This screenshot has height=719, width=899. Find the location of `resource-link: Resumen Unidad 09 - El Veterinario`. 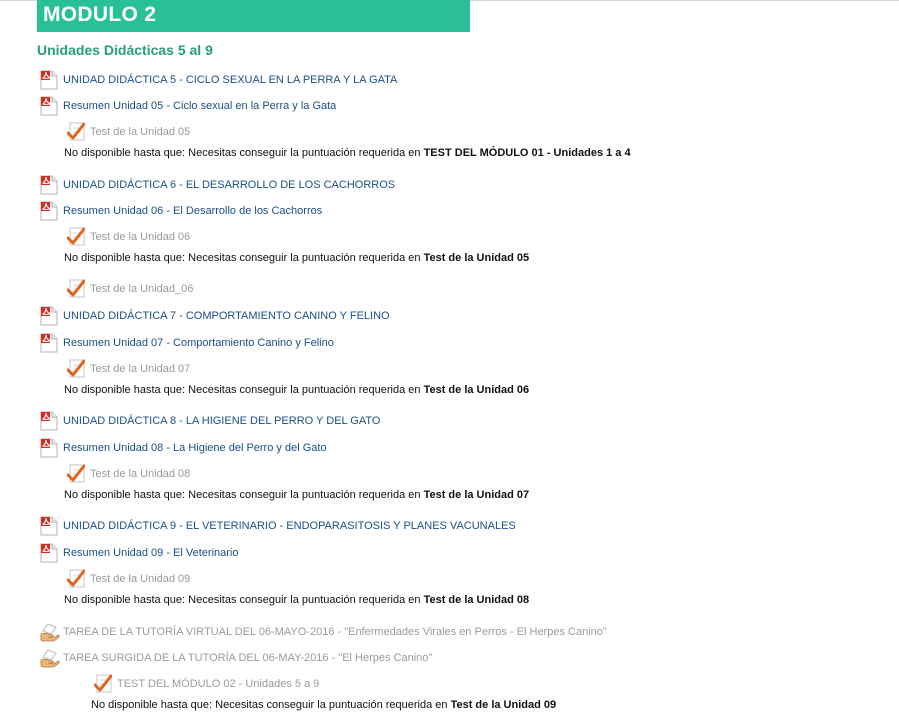

resource-link: Resumen Unidad 09 - El Veterinario is located at coordinates (150, 553).